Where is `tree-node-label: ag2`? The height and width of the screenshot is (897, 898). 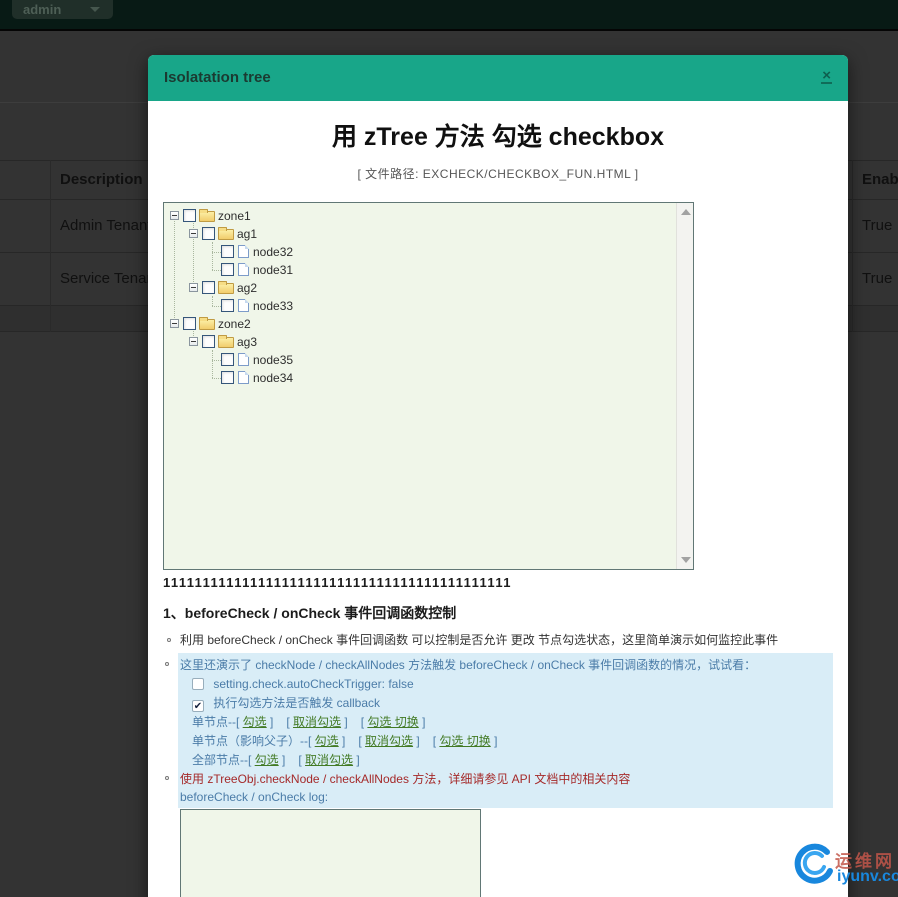 tree-node-label: ag2 is located at coordinates (247, 288).